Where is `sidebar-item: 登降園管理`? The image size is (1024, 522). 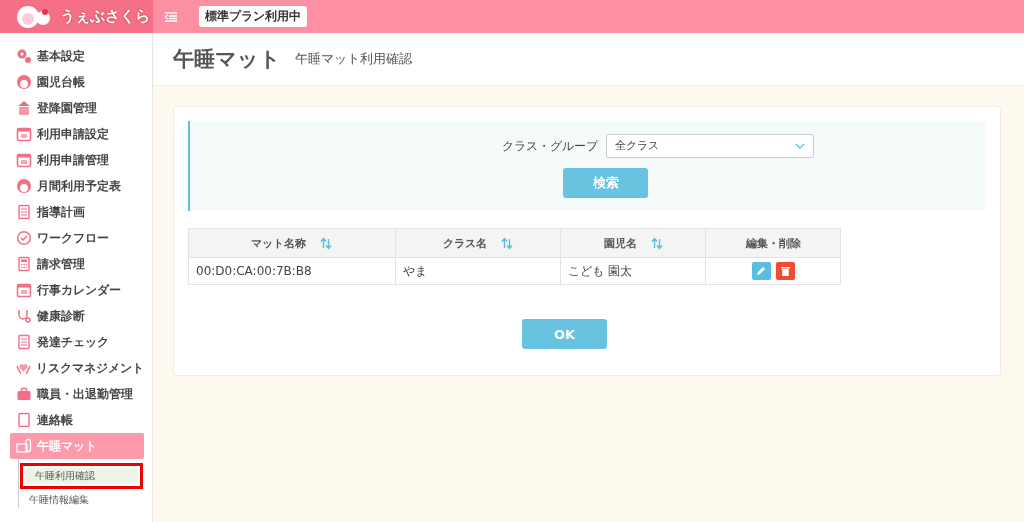 sidebar-item: 登降園管理 is located at coordinates (77, 108).